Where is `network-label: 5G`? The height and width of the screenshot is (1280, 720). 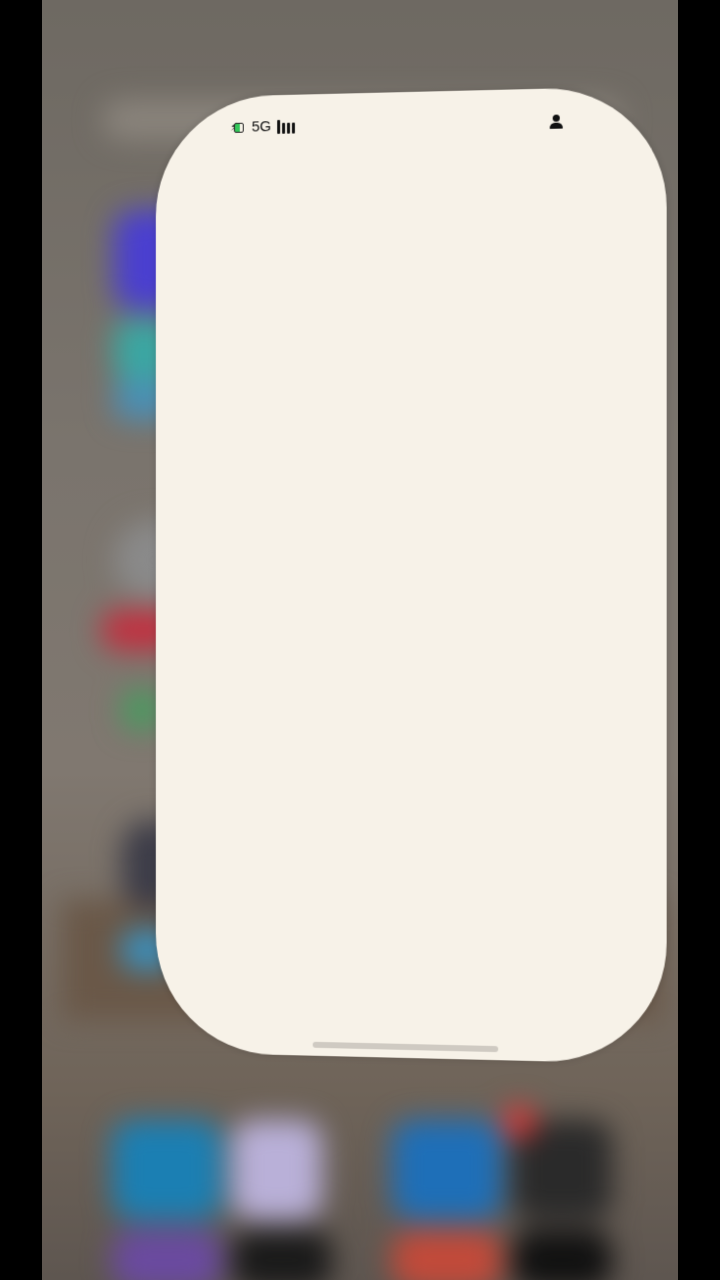 network-label: 5G is located at coordinates (261, 127).